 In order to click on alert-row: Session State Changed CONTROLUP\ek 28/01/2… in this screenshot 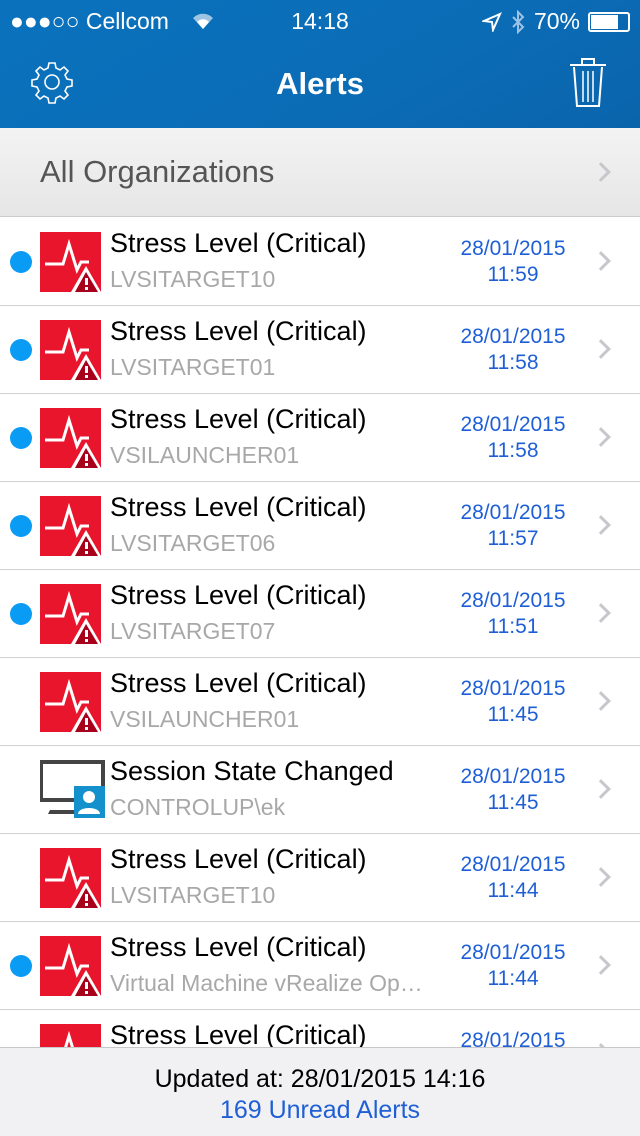, I will do `click(320, 790)`.